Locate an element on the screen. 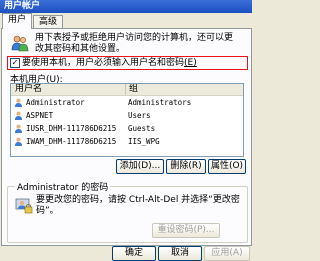 The width and height of the screenshot is (320, 261). list-header: 用户名 组 is located at coordinates (127, 90).